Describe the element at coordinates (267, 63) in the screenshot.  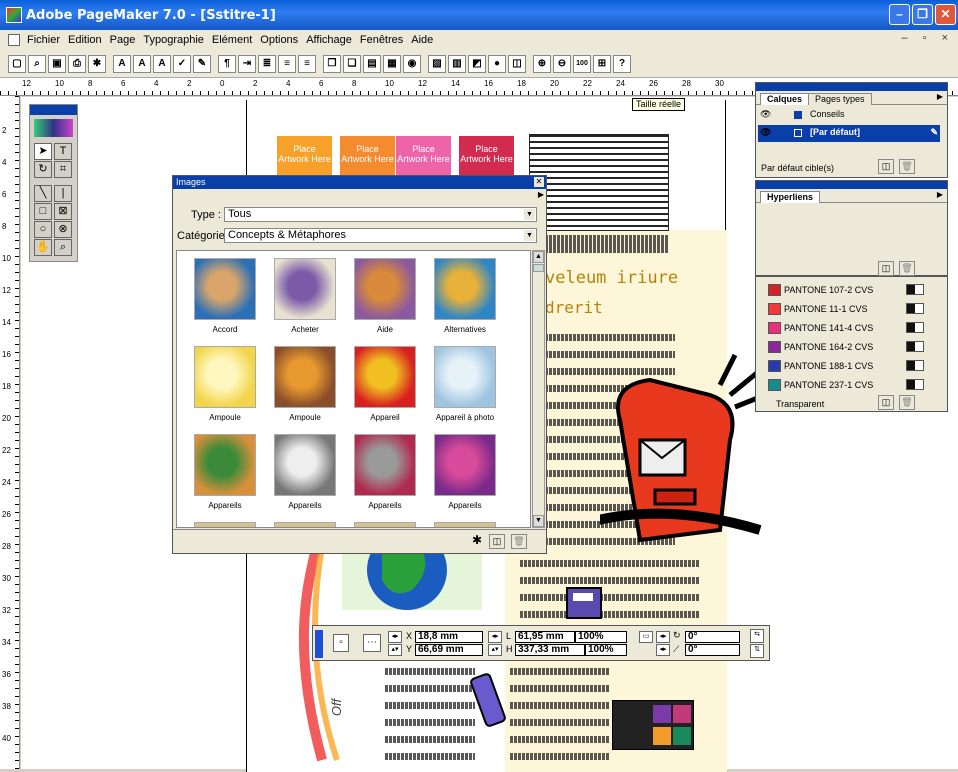
I see `bullets-icon: ≣` at that location.